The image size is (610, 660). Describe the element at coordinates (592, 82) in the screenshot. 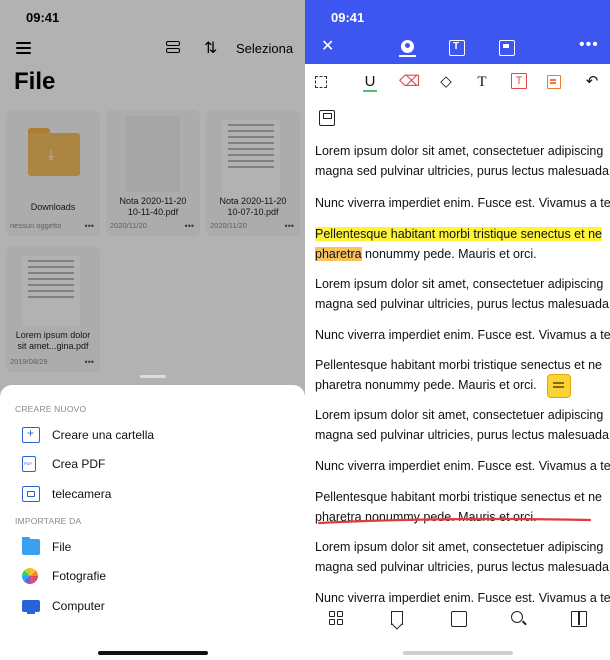

I see `undo-icon: ↶` at that location.